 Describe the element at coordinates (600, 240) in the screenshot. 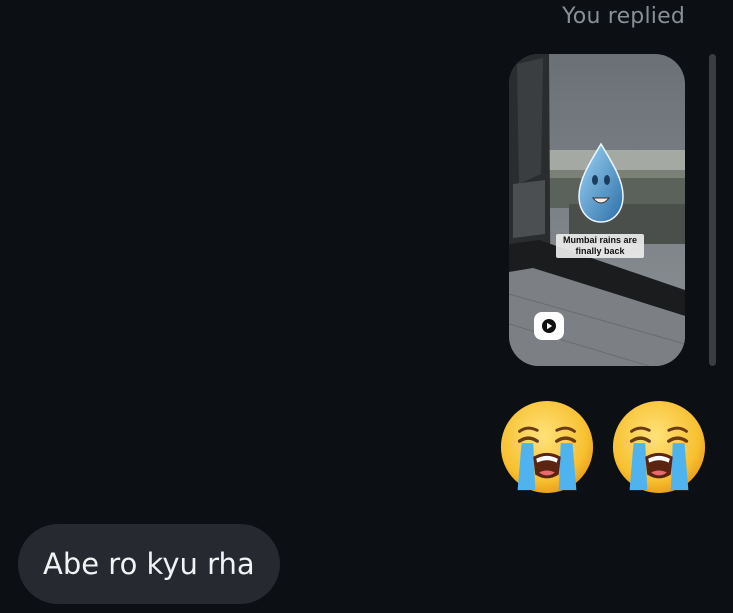

I see `reel-caption-line-1: Mumbai rains are` at that location.